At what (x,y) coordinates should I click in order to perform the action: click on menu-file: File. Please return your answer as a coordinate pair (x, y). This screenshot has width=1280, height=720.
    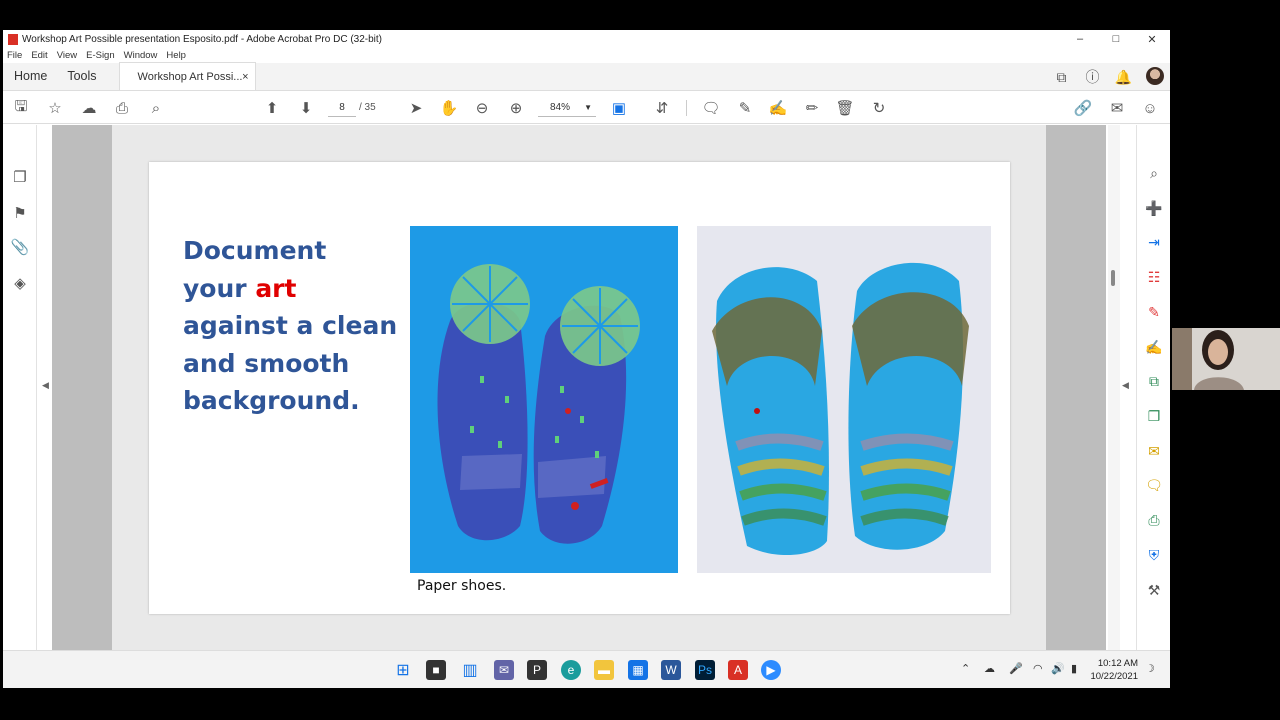
    Looking at the image, I should click on (14, 55).